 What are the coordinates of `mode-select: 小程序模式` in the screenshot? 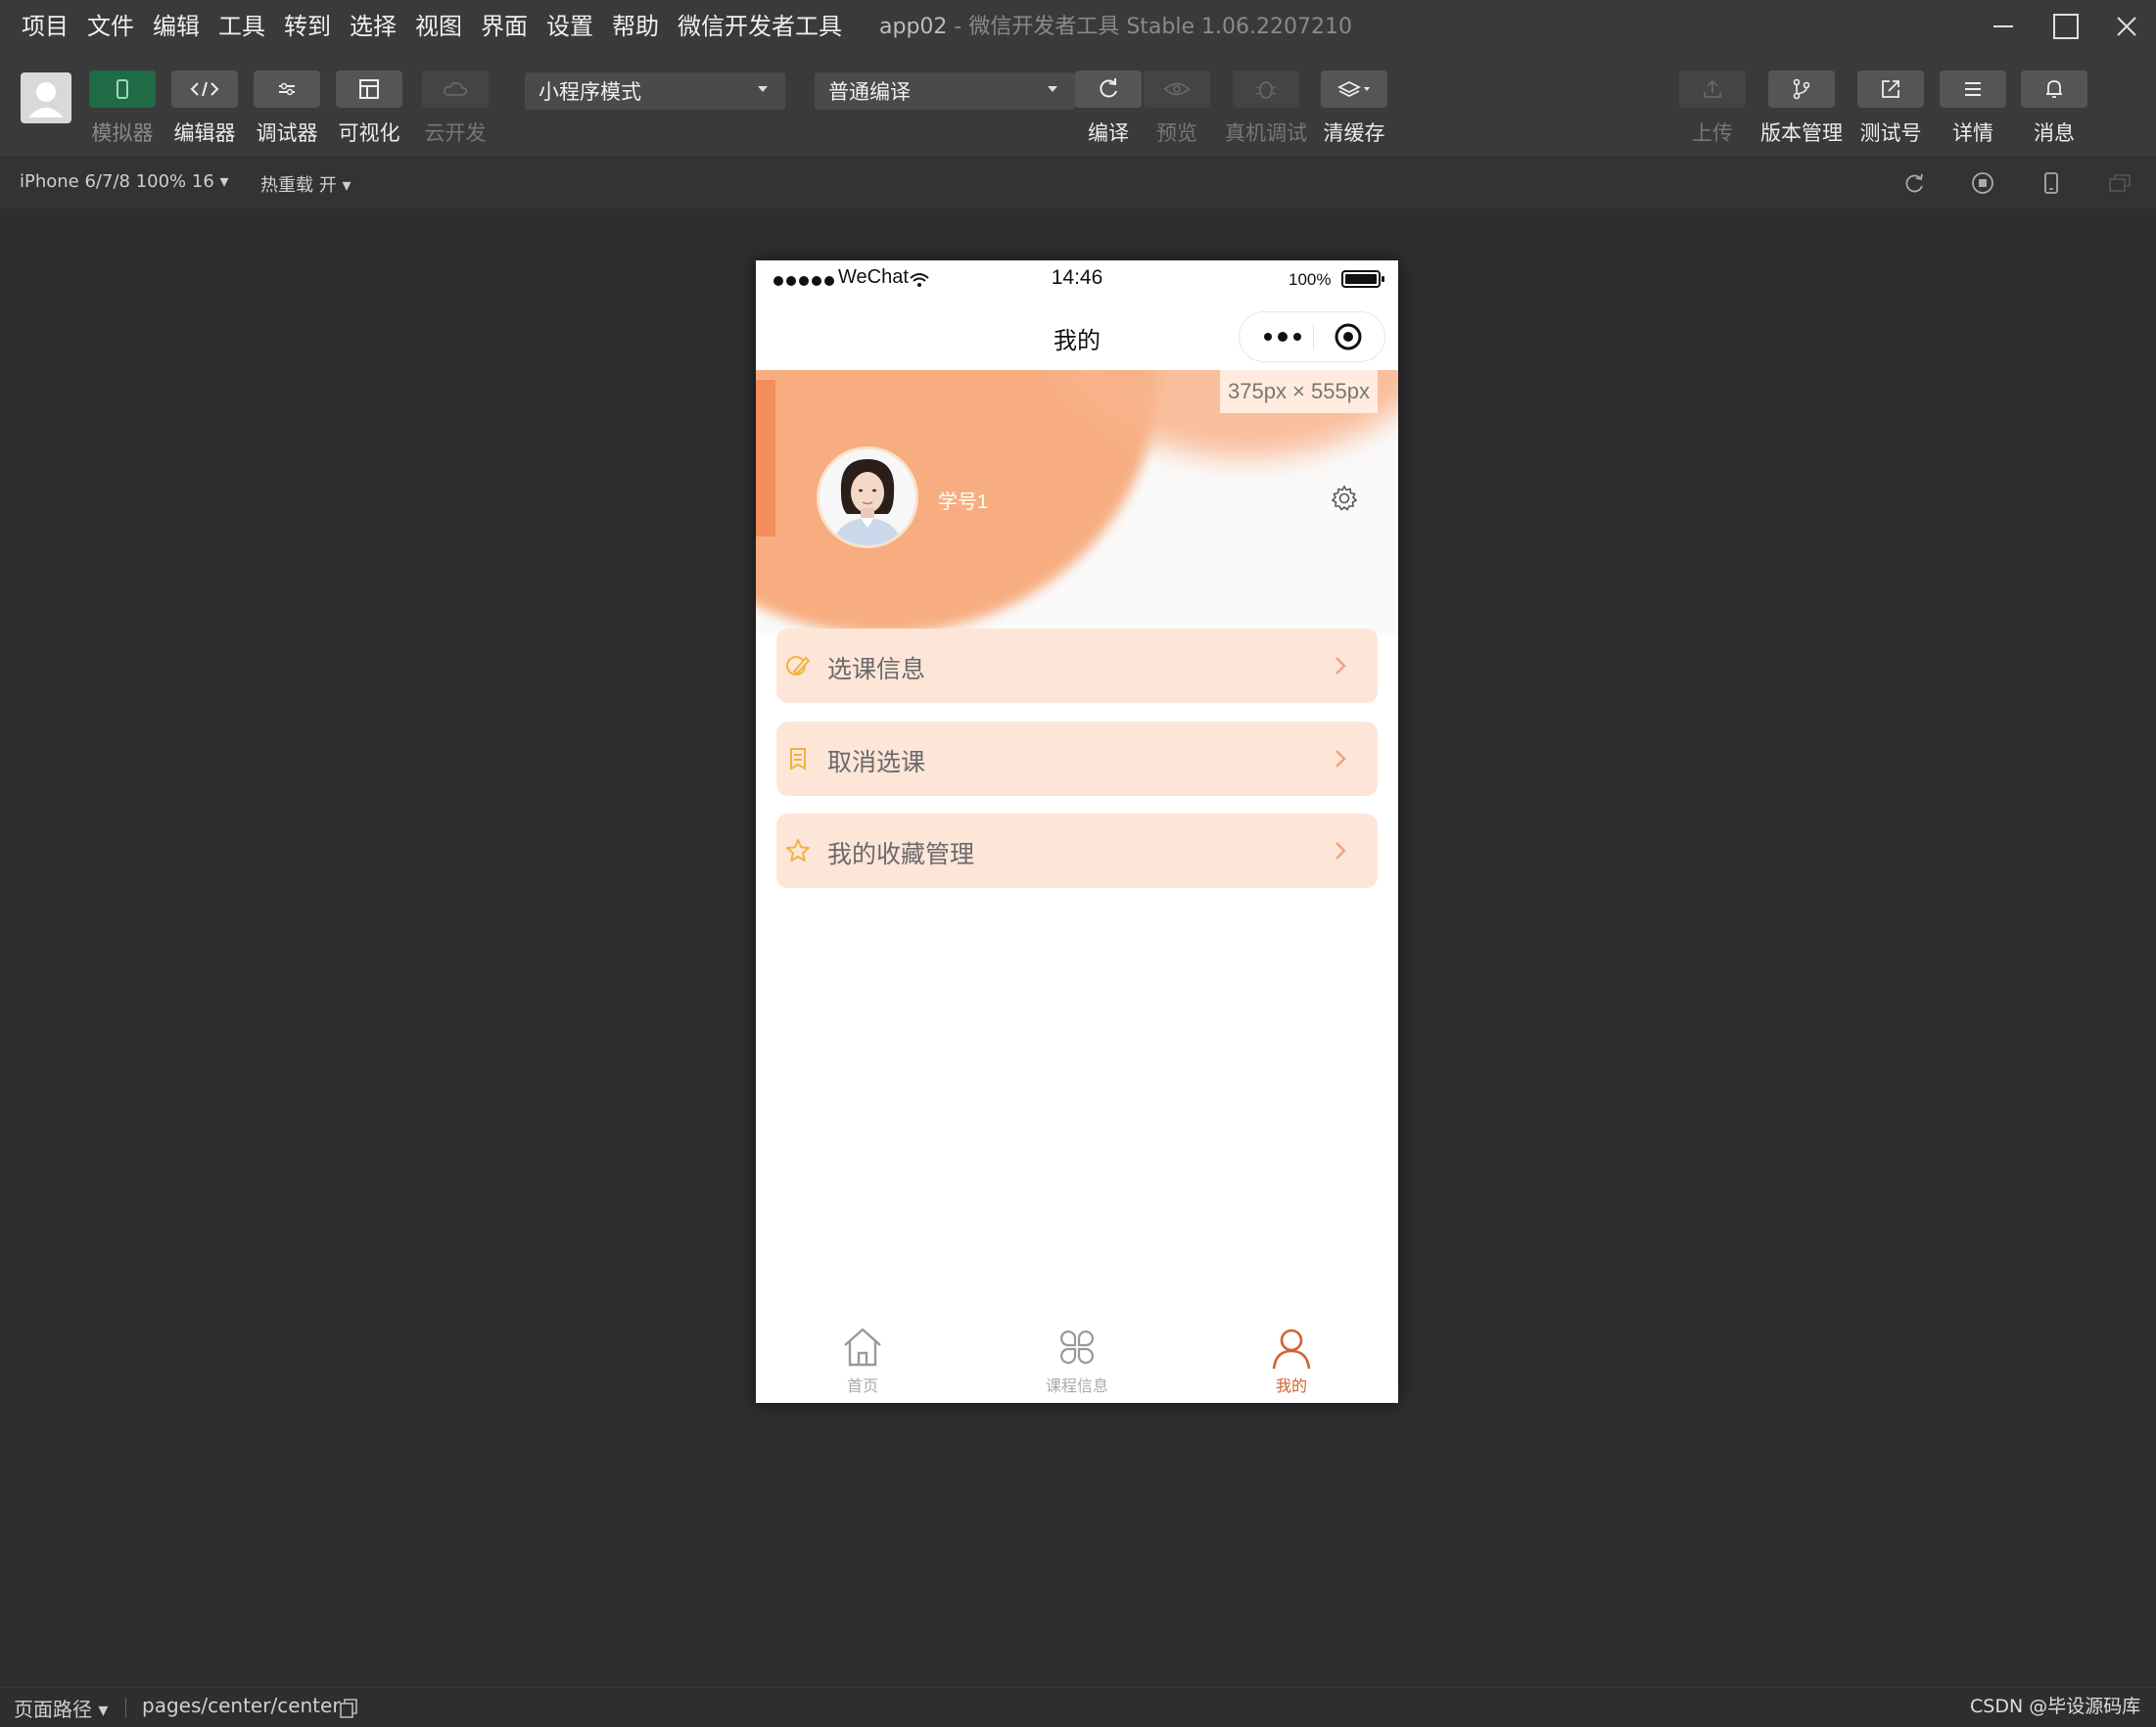 It's located at (655, 91).